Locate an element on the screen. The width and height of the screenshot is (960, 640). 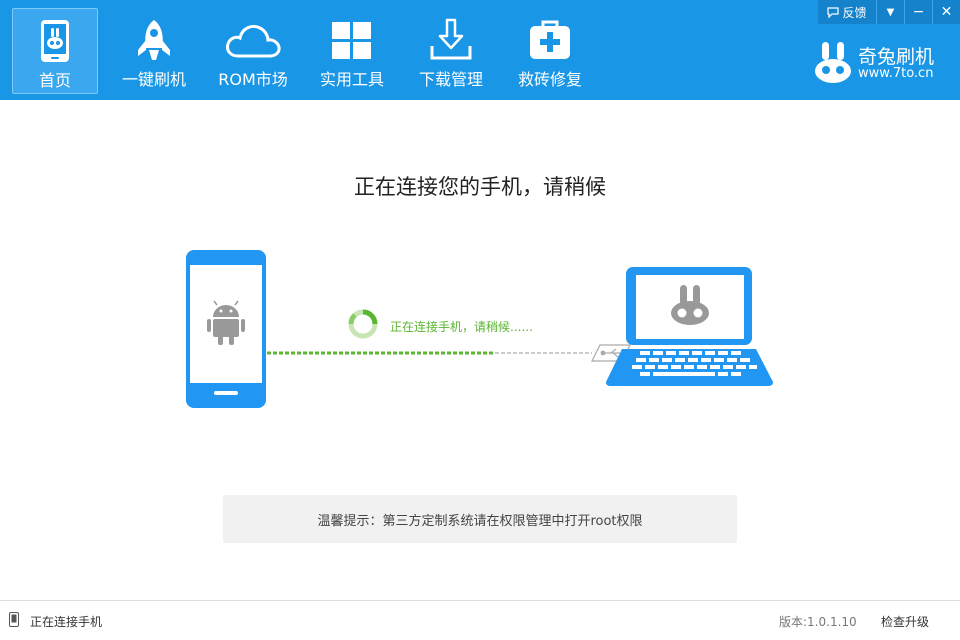
nav-home: 首页 is located at coordinates (55, 51).